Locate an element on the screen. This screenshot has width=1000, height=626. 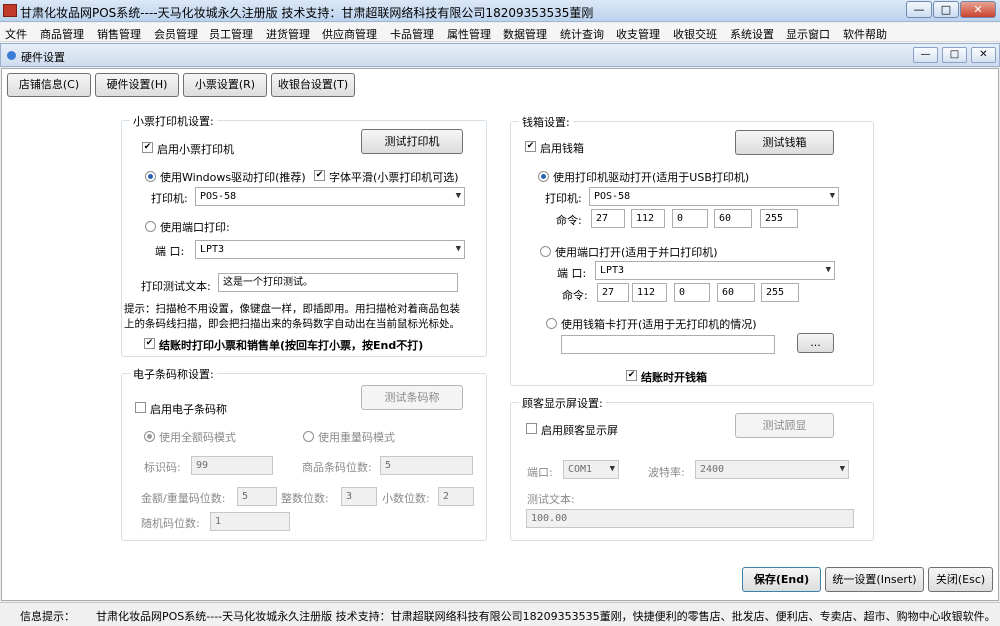
font-smooth-label: 字体平滑(小票打印机可选) is located at coordinates (394, 177).